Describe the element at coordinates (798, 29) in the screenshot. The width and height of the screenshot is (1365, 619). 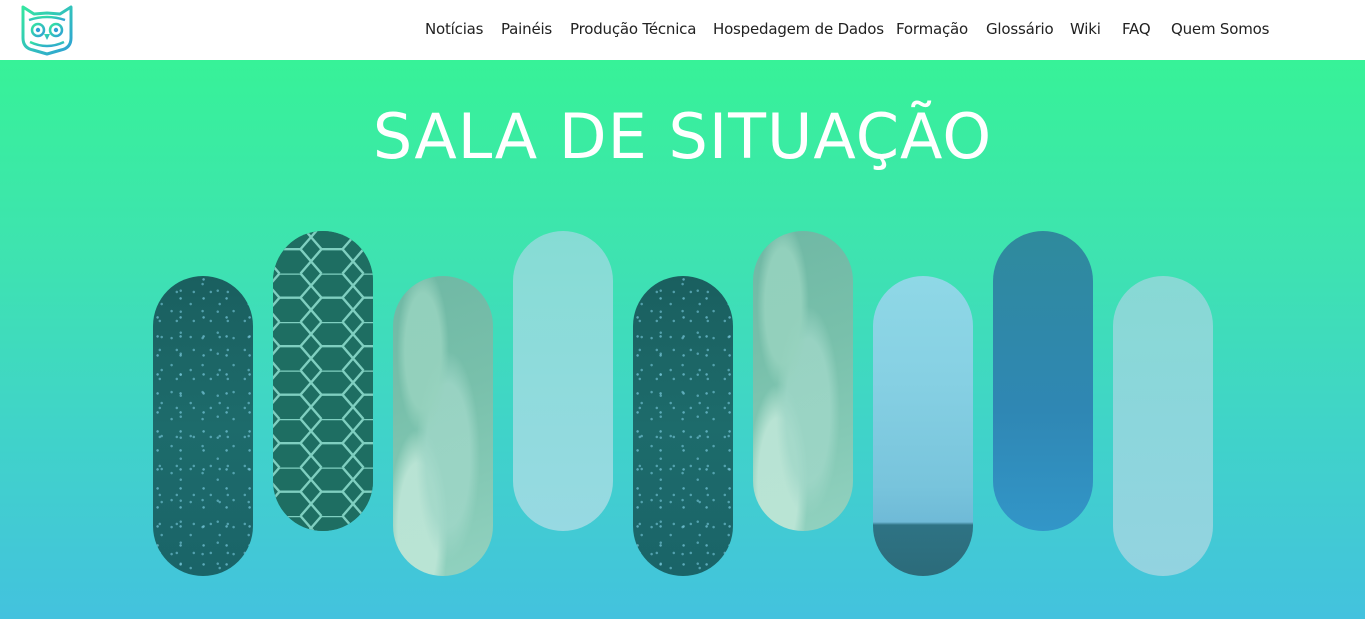
I see `nav-hospedagem-de-dados: Hospedagem de Dados` at that location.